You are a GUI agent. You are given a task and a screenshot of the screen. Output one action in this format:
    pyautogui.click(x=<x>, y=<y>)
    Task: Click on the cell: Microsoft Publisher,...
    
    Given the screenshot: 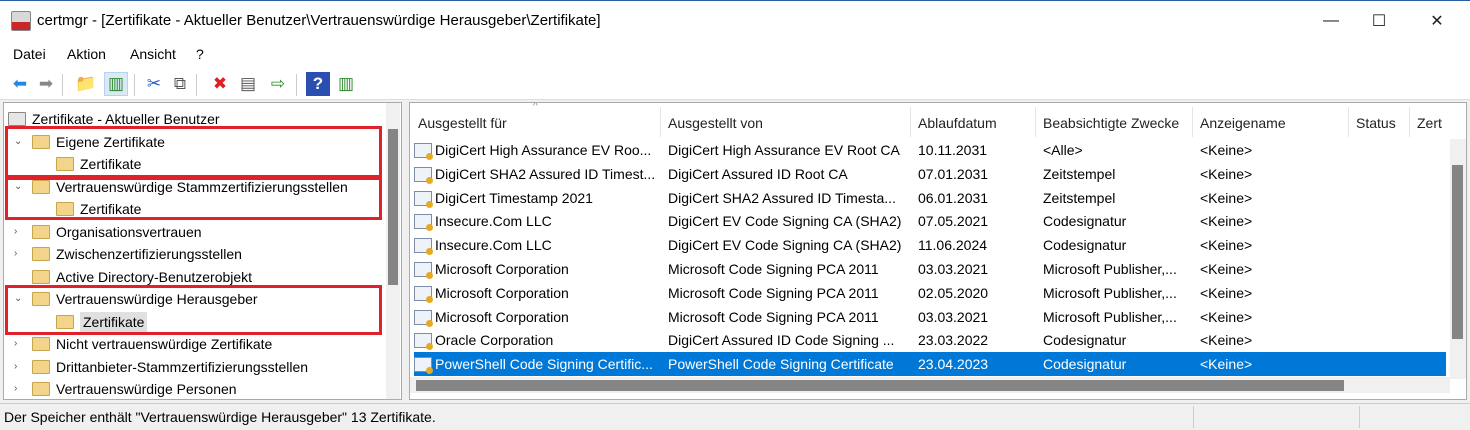 What is the action you would take?
    pyautogui.click(x=1110, y=293)
    